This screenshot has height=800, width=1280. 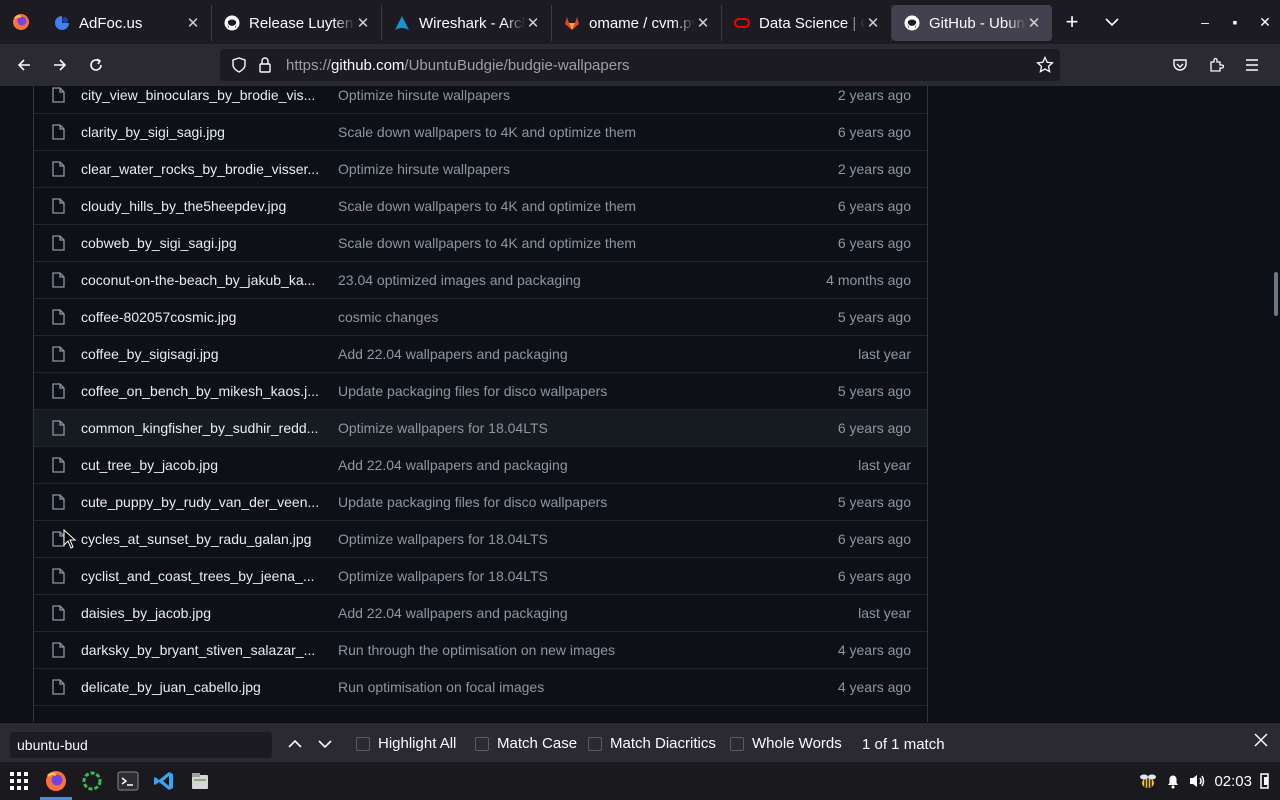 What do you see at coordinates (1072, 22) in the screenshot?
I see `new-tab-button: +` at bounding box center [1072, 22].